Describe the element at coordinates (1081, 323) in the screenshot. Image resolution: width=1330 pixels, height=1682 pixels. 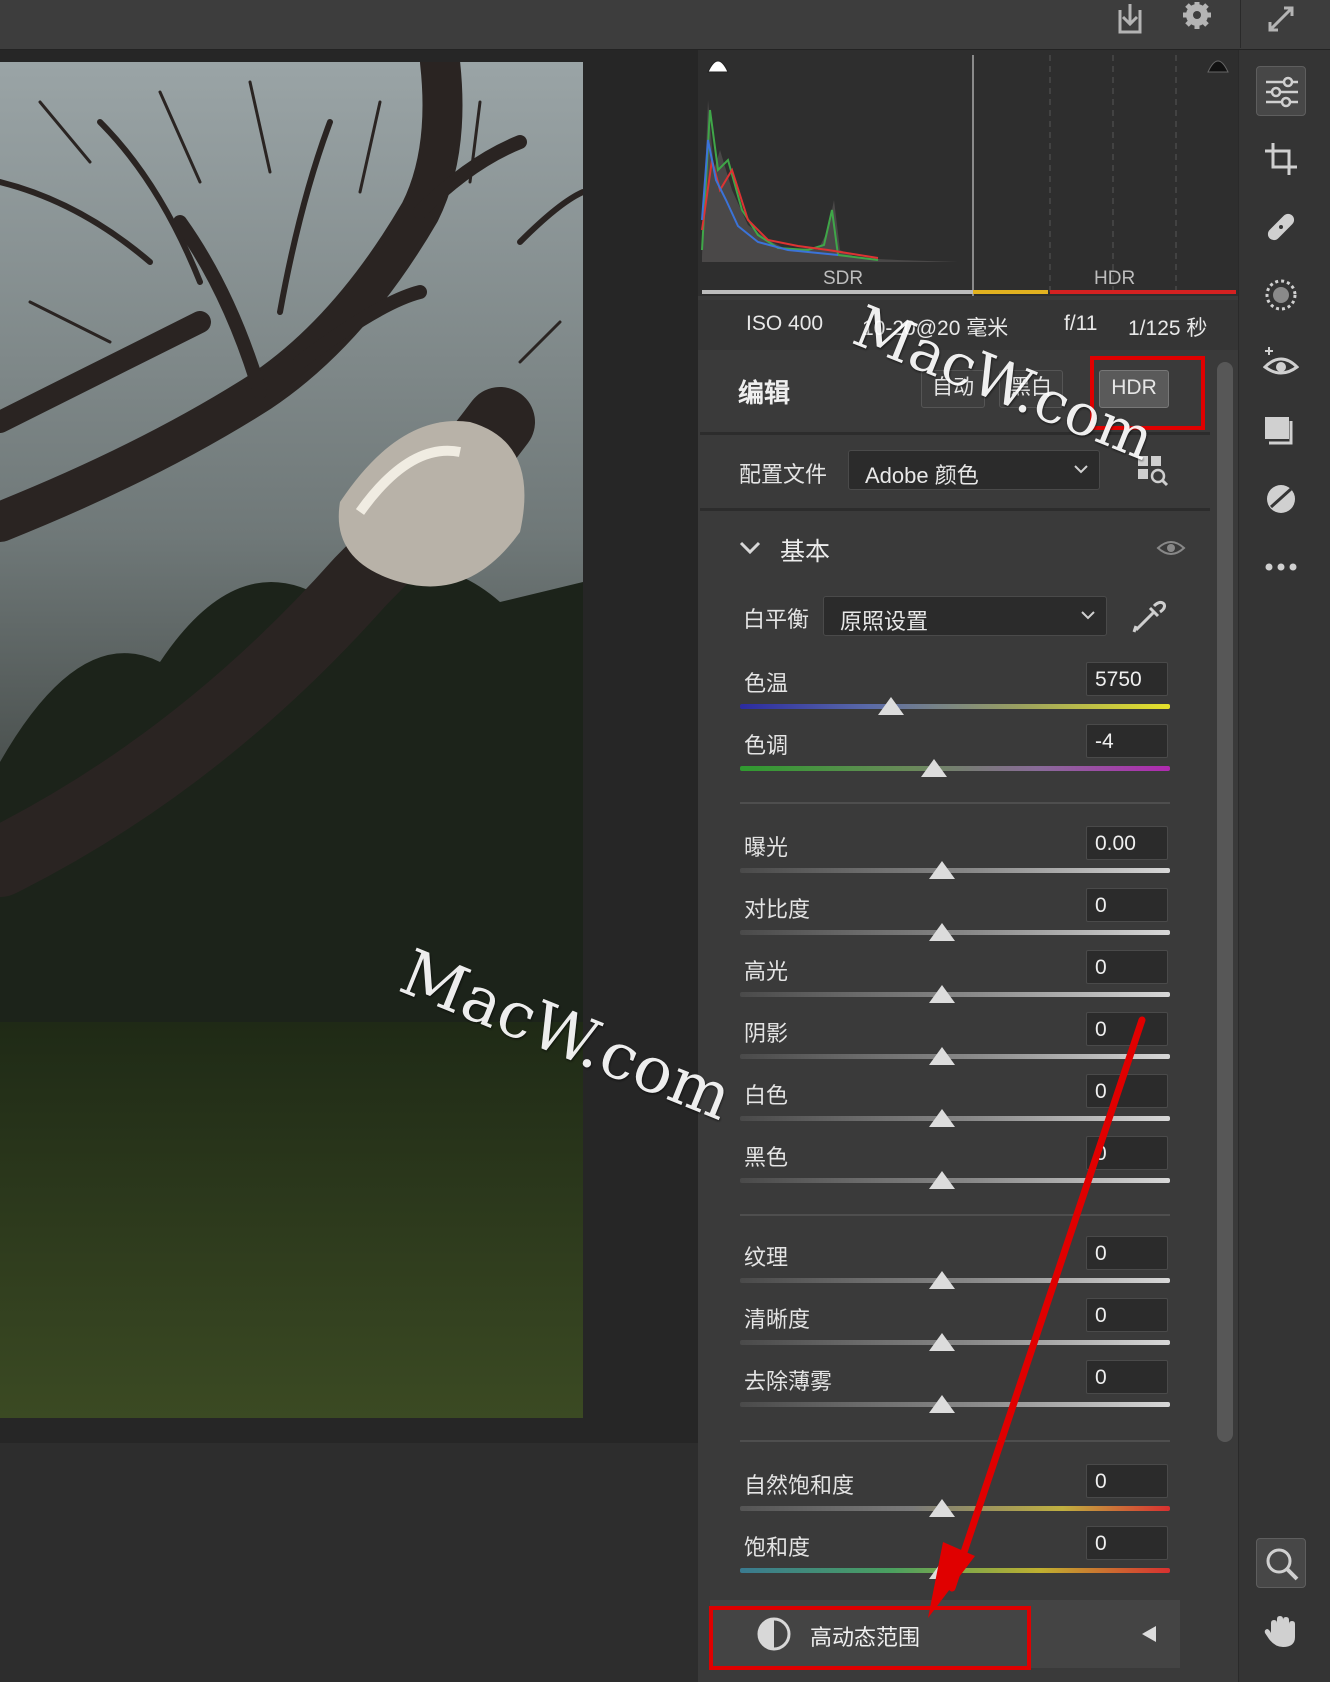
I see `aperture-value: f/11` at that location.